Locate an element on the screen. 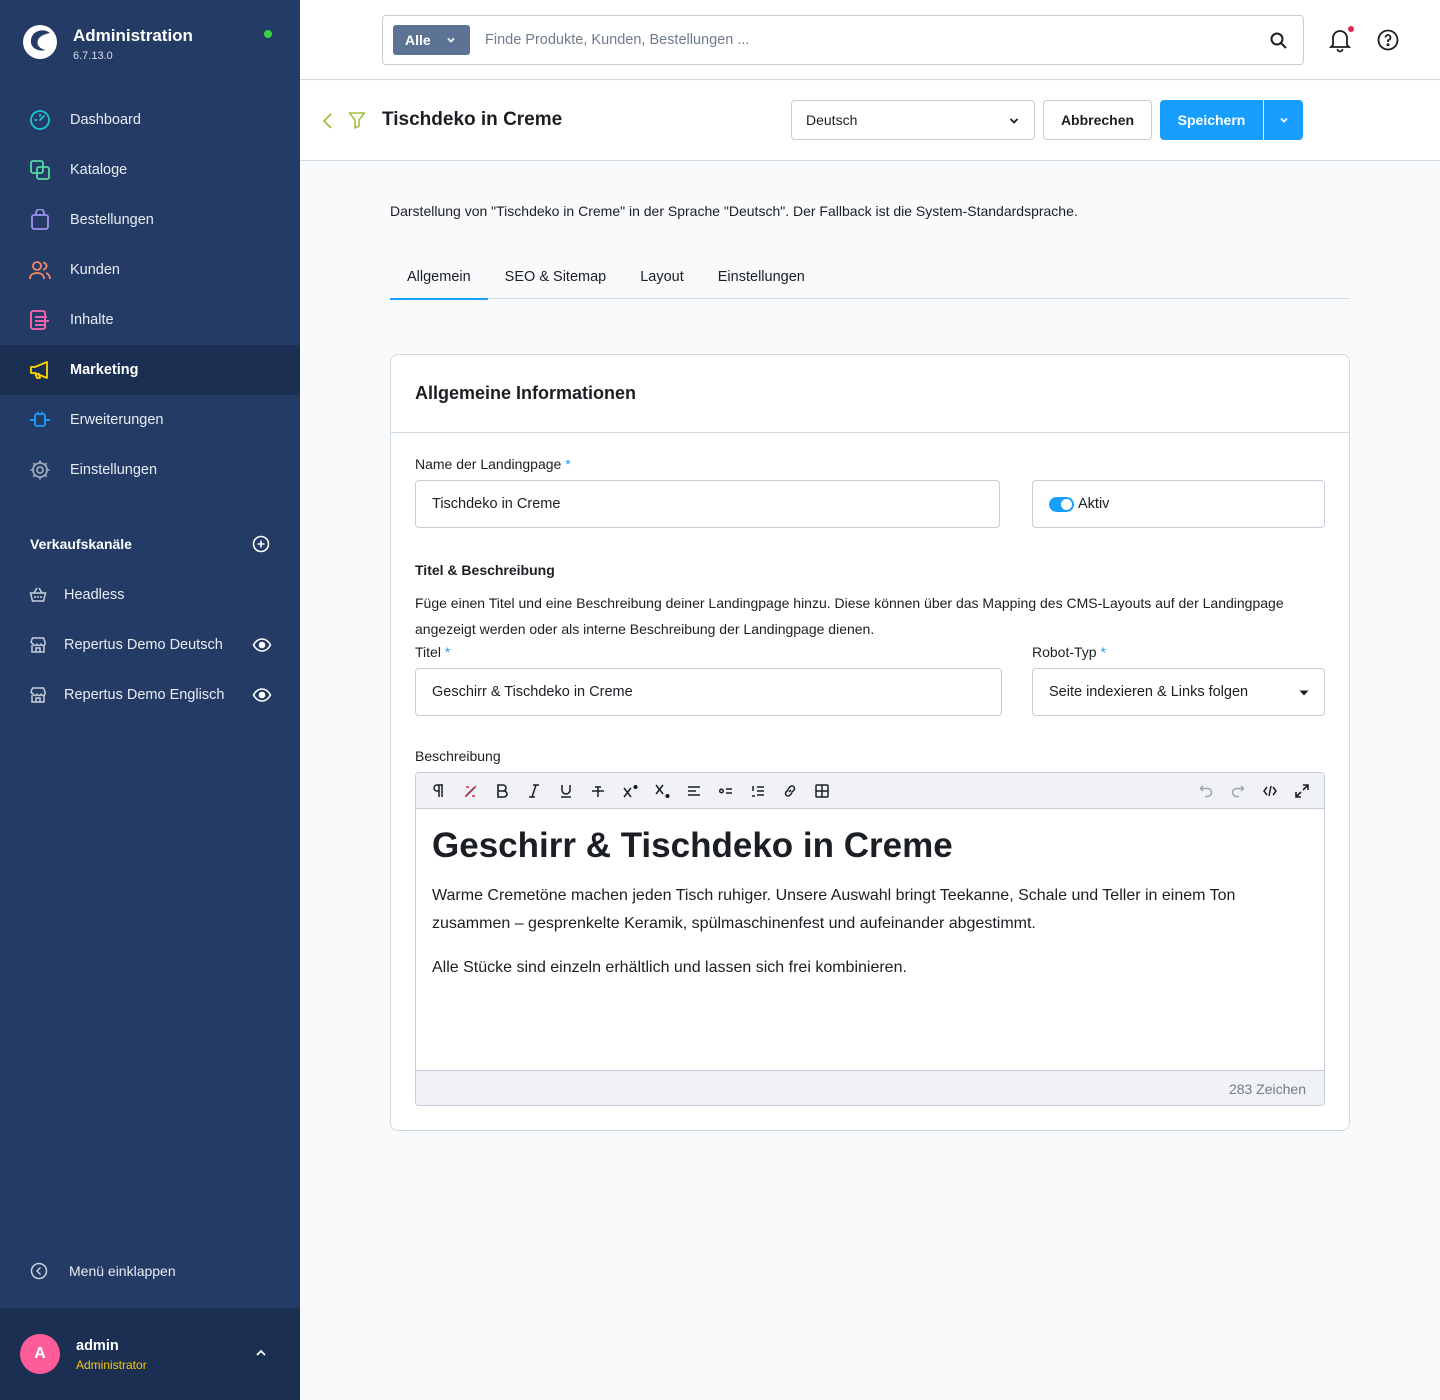 The image size is (1440, 1400). avatar: A is located at coordinates (40, 1354).